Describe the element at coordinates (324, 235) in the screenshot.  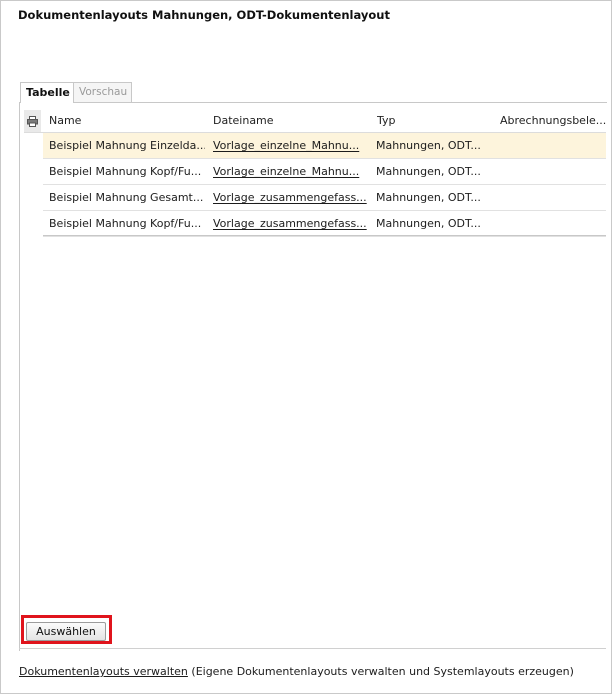
I see `table-bottom-border` at that location.